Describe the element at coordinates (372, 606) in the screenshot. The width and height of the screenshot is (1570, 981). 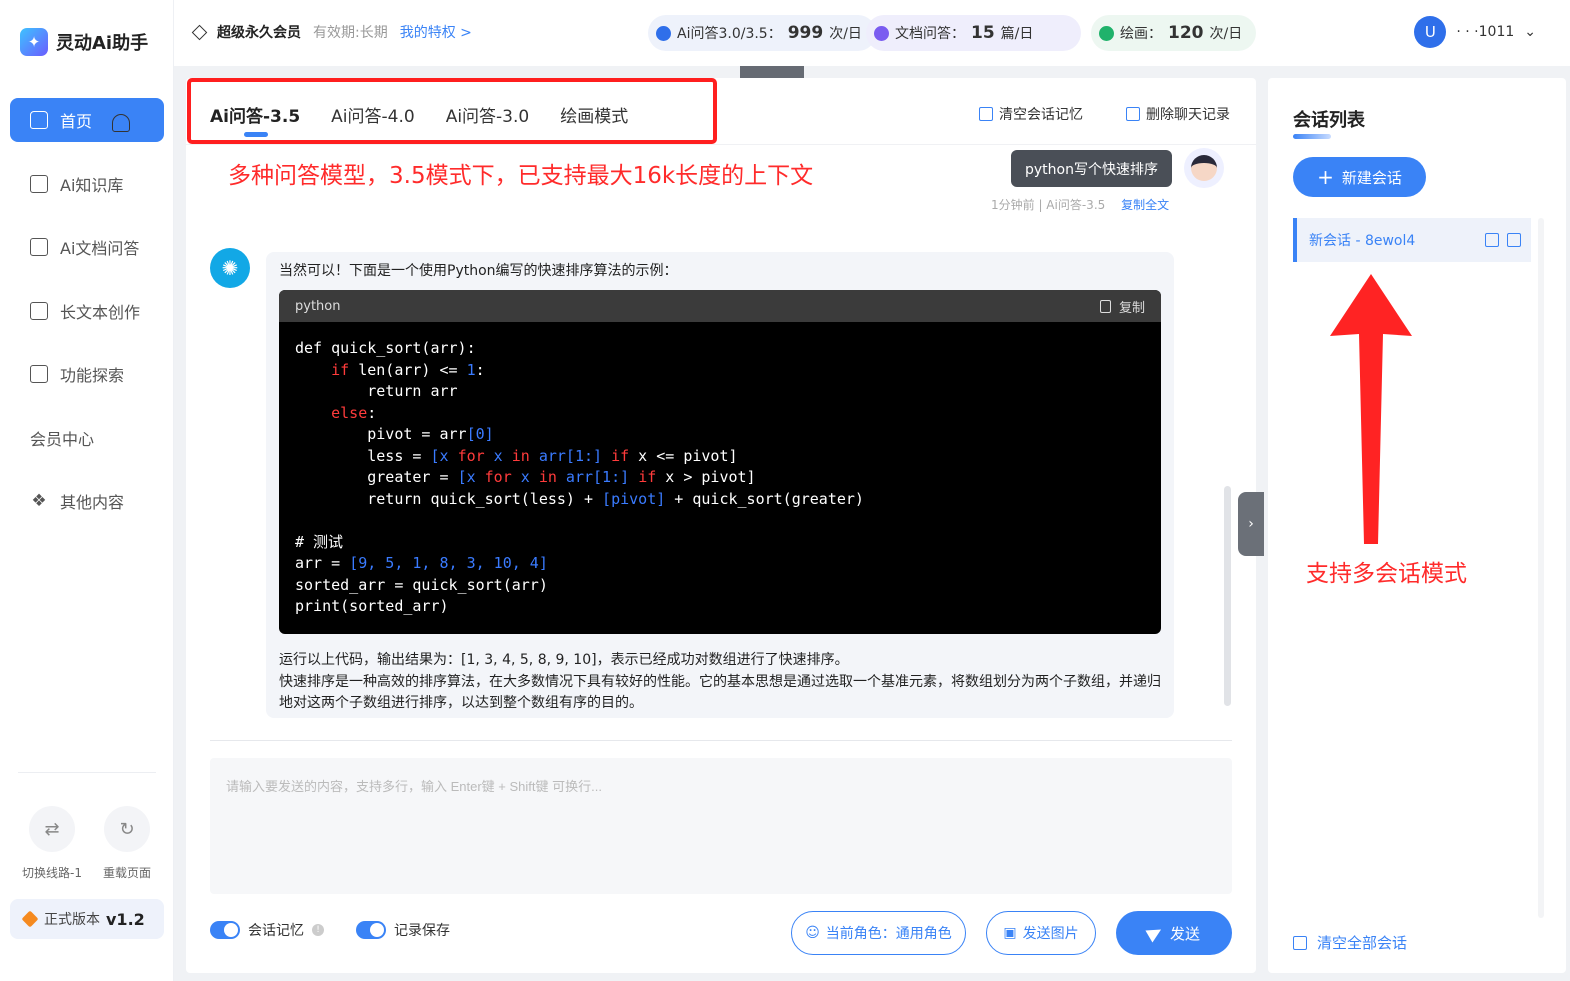
I see `code-line: print(sorted_arr)` at that location.